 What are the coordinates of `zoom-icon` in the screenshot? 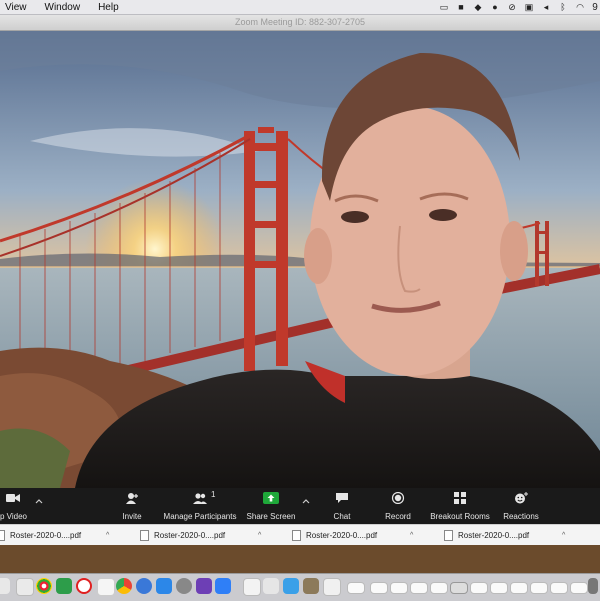 It's located at (223, 586).